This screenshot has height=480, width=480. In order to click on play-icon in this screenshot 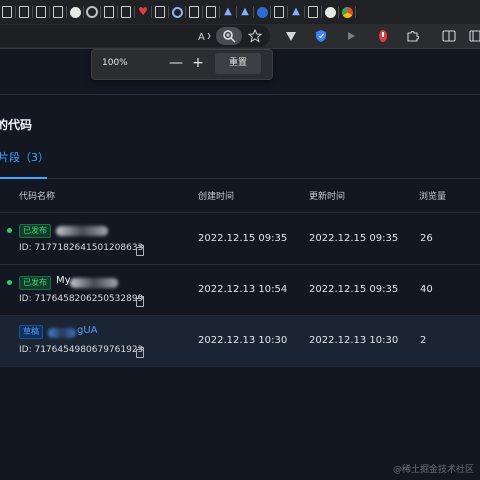, I will do `click(351, 36)`.